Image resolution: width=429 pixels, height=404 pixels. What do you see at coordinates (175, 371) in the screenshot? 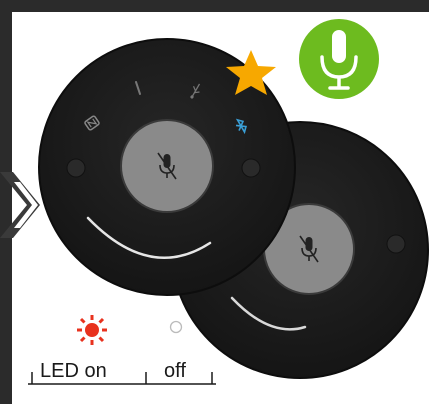
I see `led-off-label: off` at bounding box center [175, 371].